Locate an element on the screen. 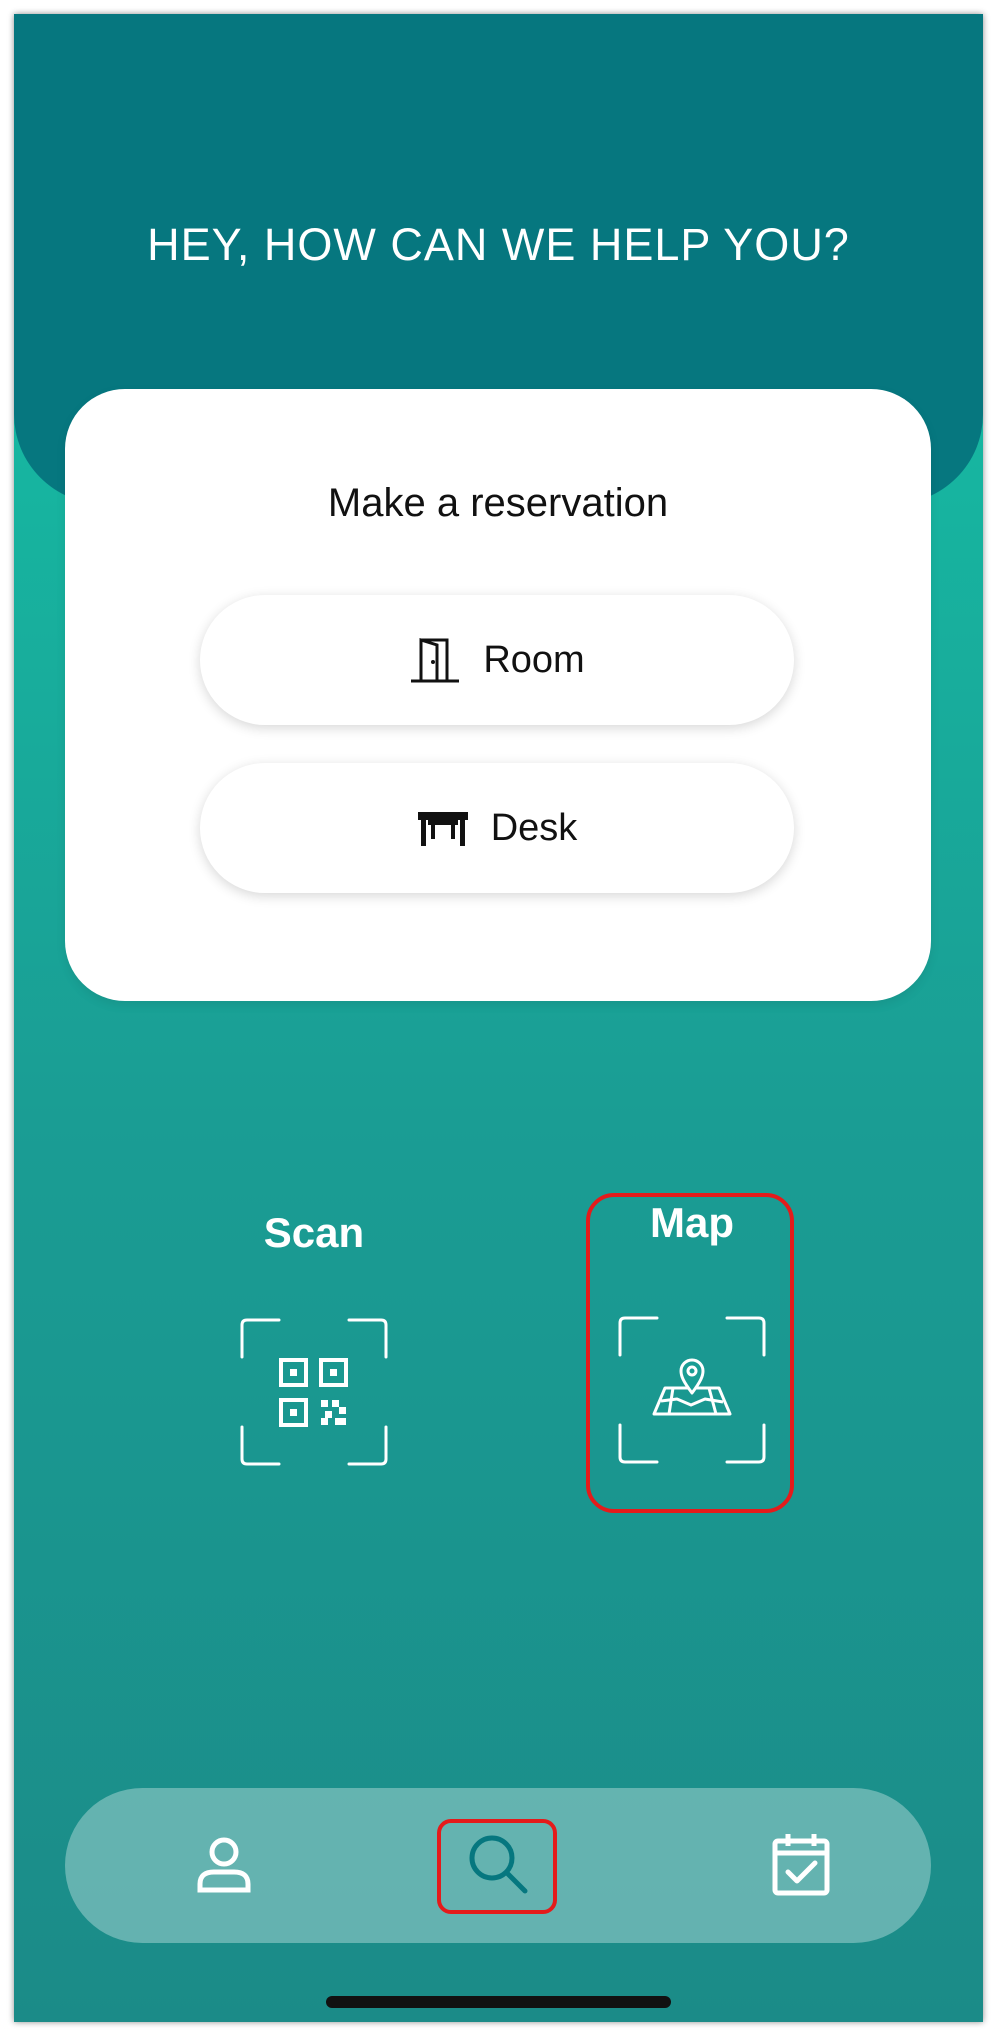  search-icon is located at coordinates (498, 1866).